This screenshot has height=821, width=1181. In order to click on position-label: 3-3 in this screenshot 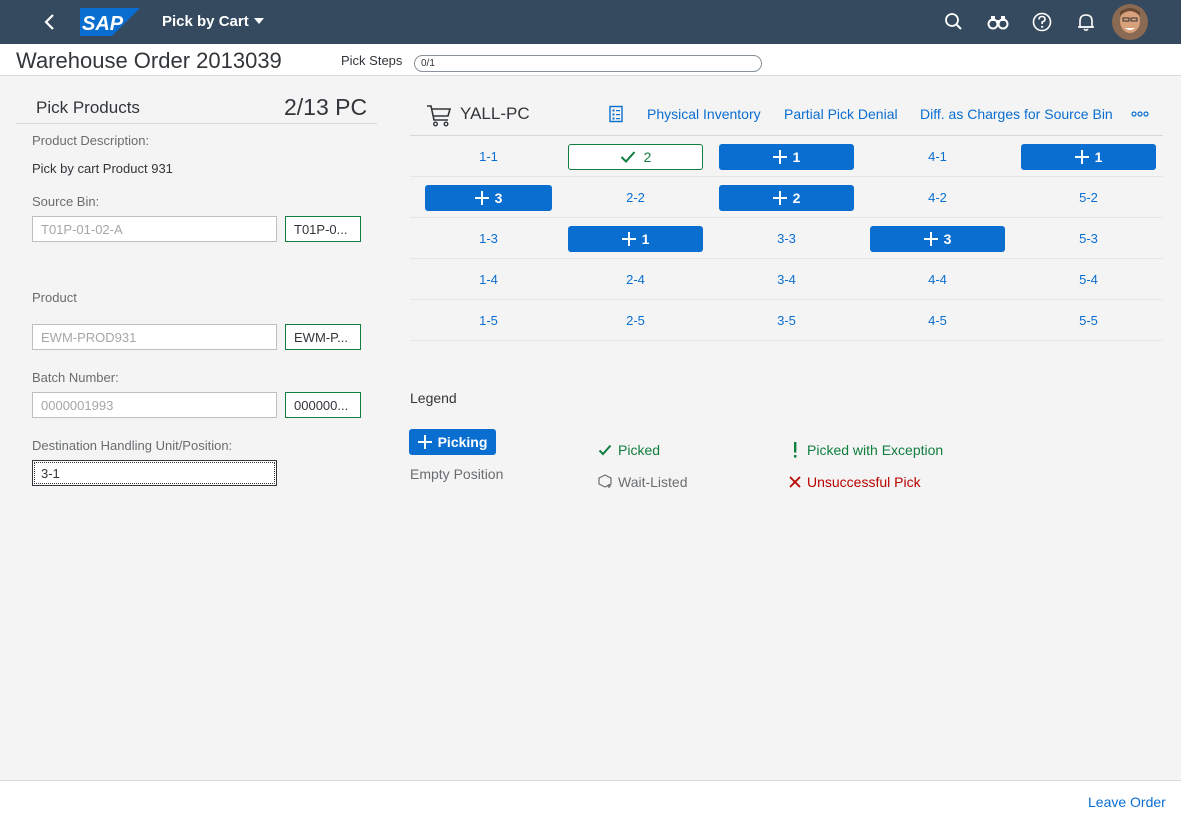, I will do `click(786, 238)`.